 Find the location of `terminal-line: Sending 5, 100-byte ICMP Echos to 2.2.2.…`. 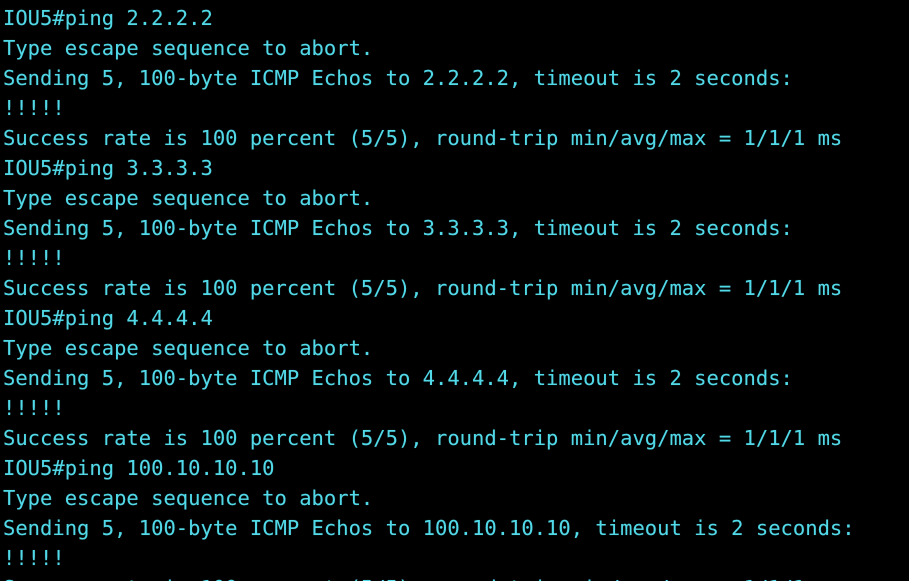

terminal-line: Sending 5, 100-byte ICMP Echos to 2.2.2.… is located at coordinates (398, 78).